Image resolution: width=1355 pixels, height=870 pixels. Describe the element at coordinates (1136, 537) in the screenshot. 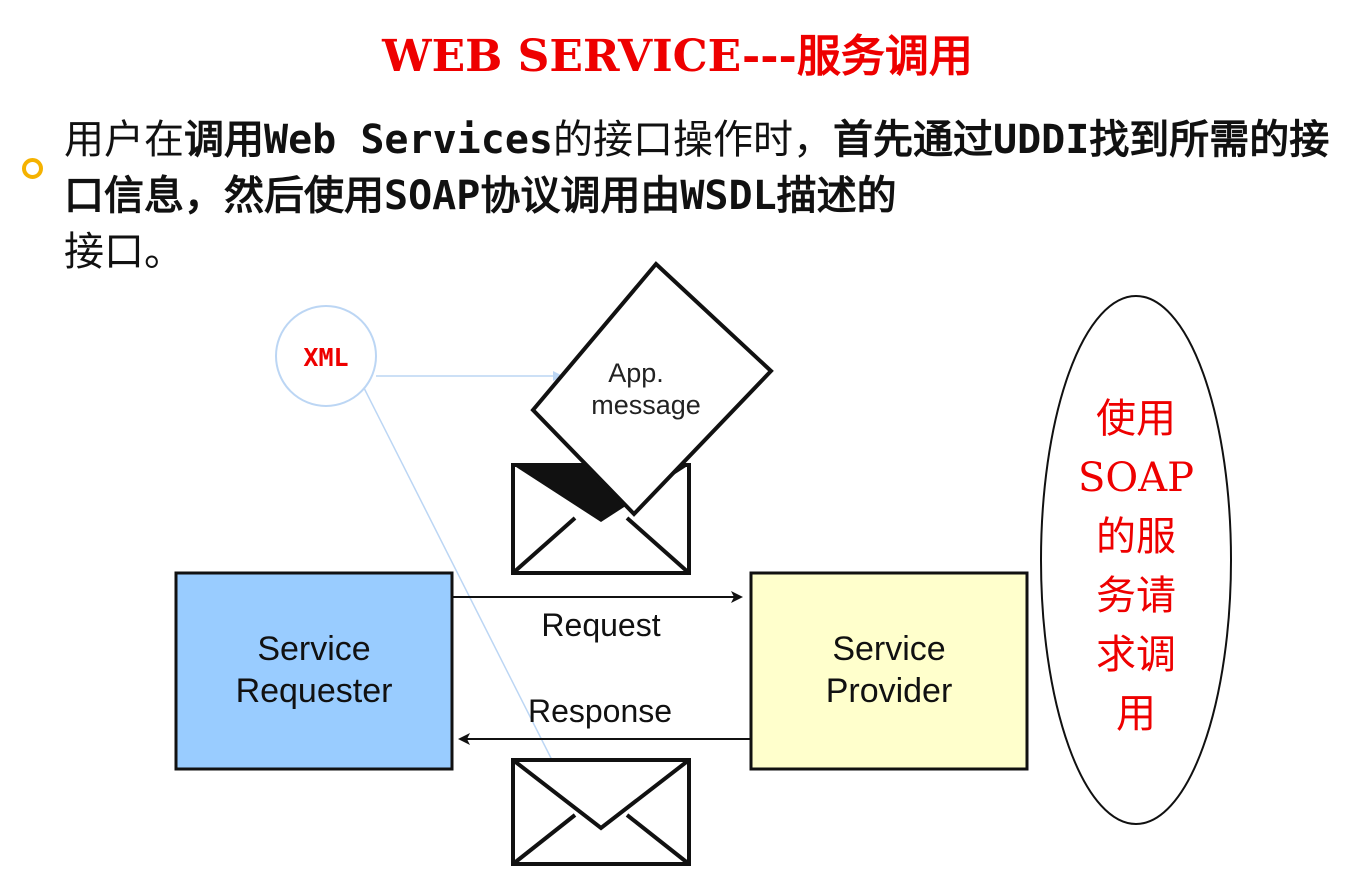

I see `side-note-line: 的服` at that location.